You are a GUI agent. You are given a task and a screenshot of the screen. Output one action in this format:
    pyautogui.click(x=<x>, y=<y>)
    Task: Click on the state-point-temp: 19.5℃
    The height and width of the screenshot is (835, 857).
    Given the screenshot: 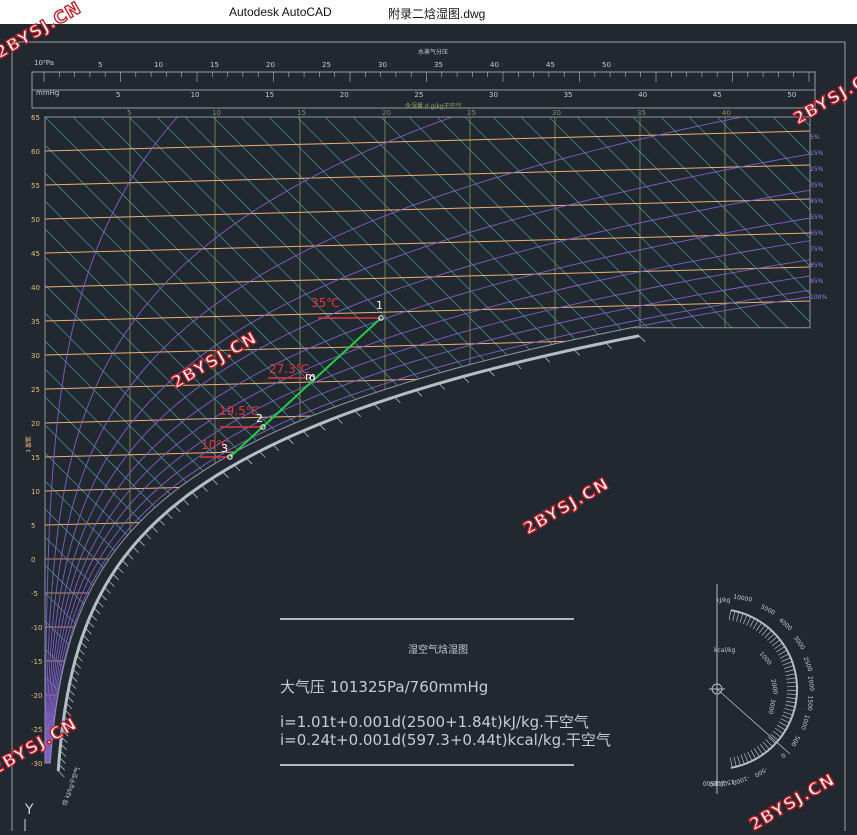 What is the action you would take?
    pyautogui.click(x=239, y=411)
    